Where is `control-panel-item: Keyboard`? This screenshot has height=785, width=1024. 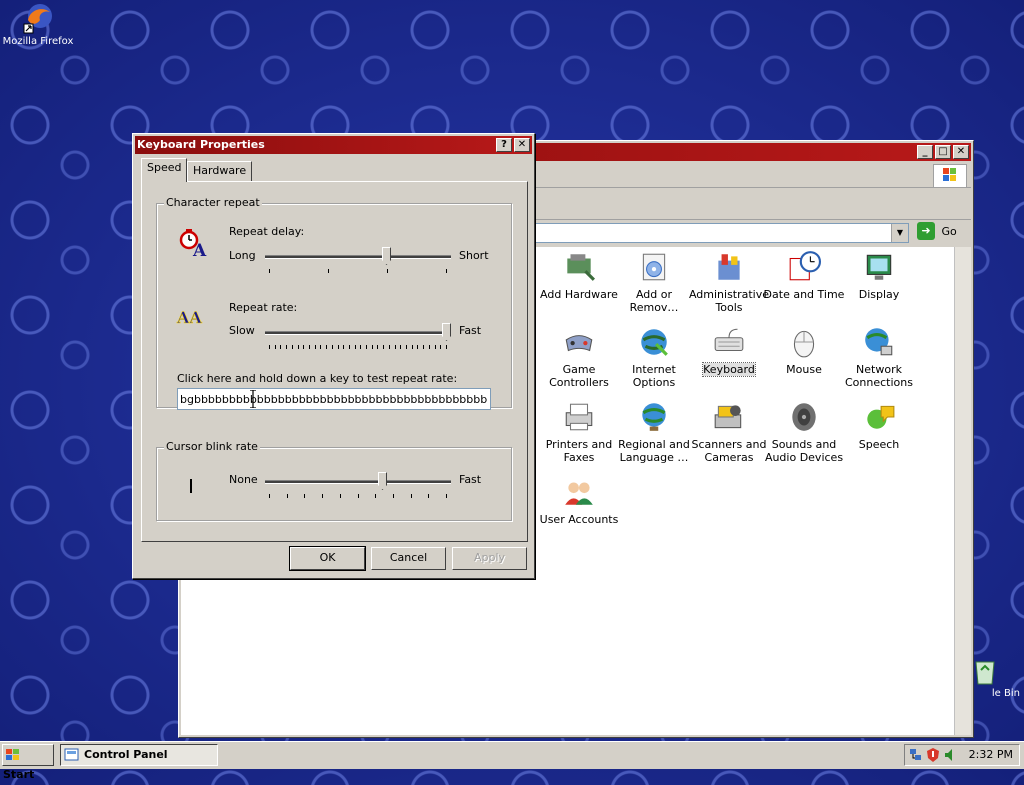
control-panel-item: Keyboard is located at coordinates (729, 351).